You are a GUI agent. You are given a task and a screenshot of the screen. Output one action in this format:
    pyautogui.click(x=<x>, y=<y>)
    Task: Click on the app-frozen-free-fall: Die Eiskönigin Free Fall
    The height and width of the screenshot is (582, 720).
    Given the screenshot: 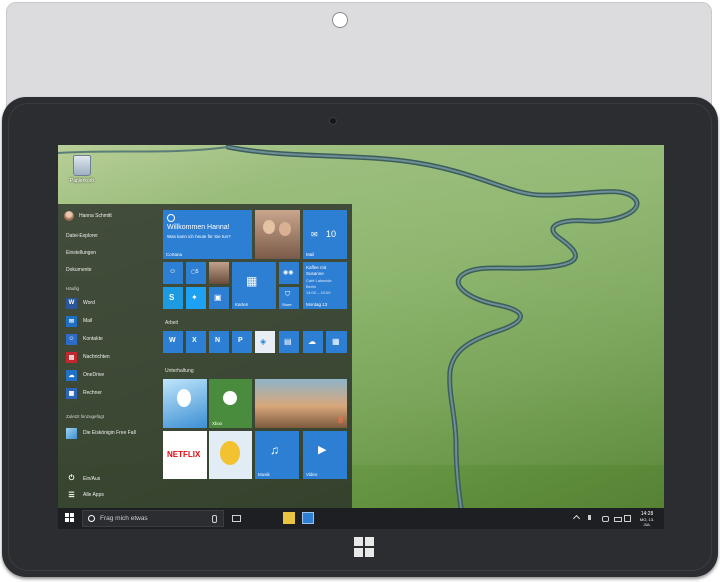 What is the action you would take?
    pyautogui.click(x=101, y=433)
    